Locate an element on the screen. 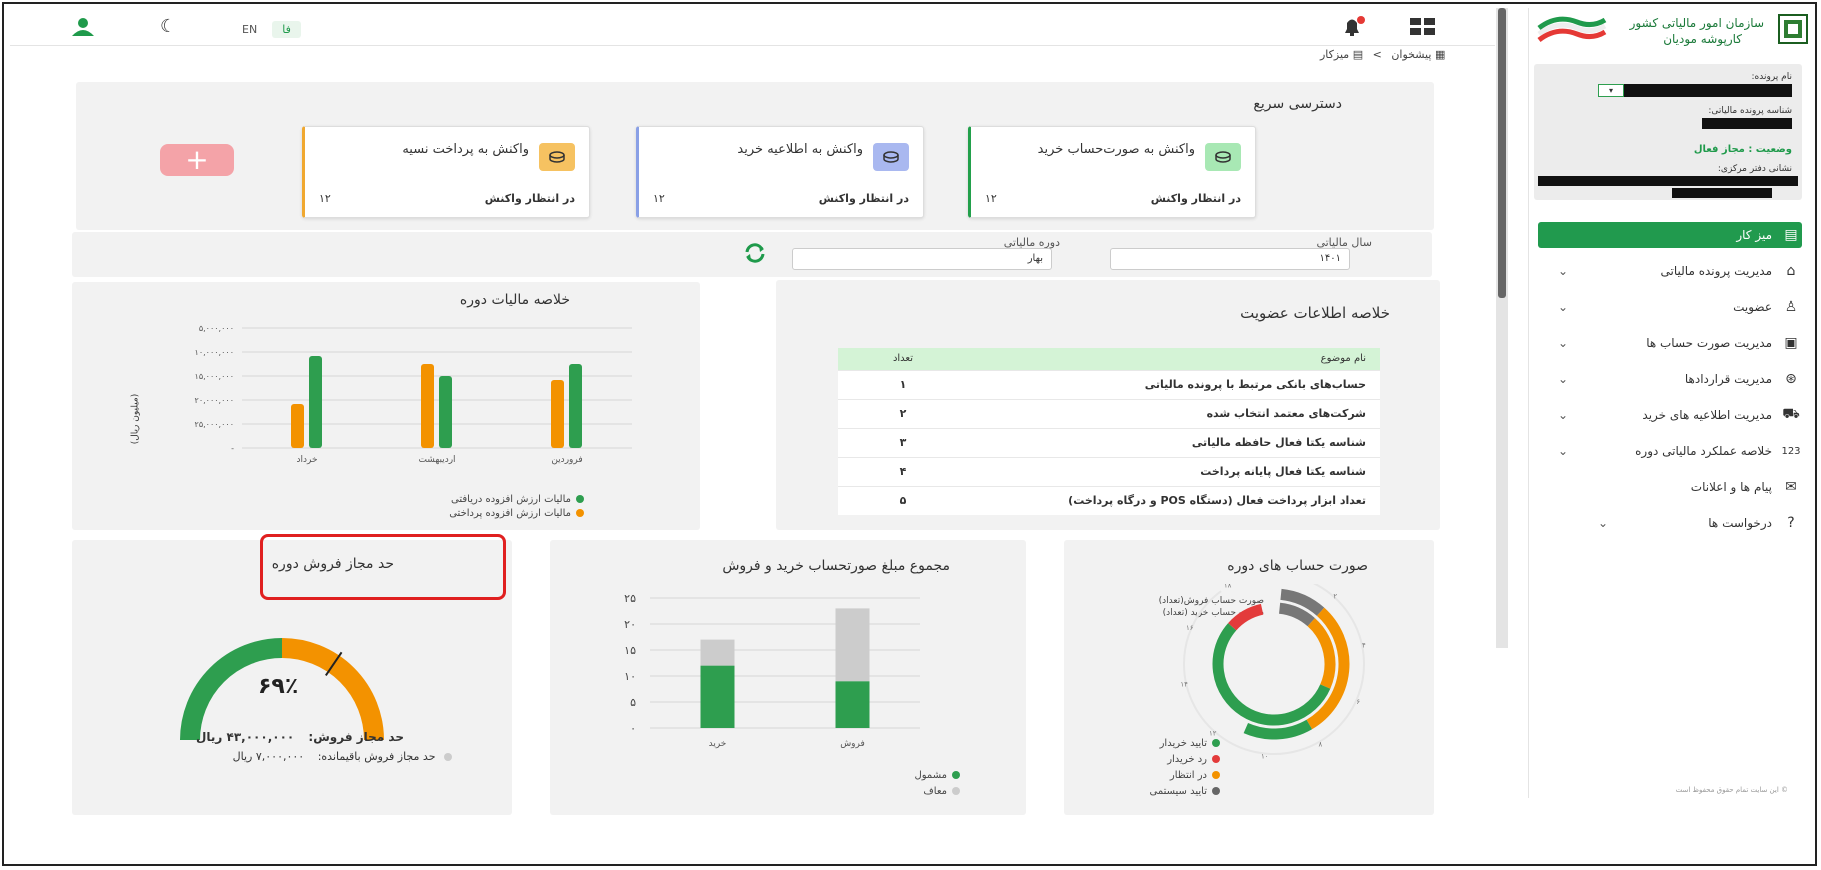 This screenshot has width=1821, height=870. sidebar-item-tax-file: ⌂ مدیریت پرونده مالیاتی ⌄ is located at coordinates (1670, 271).